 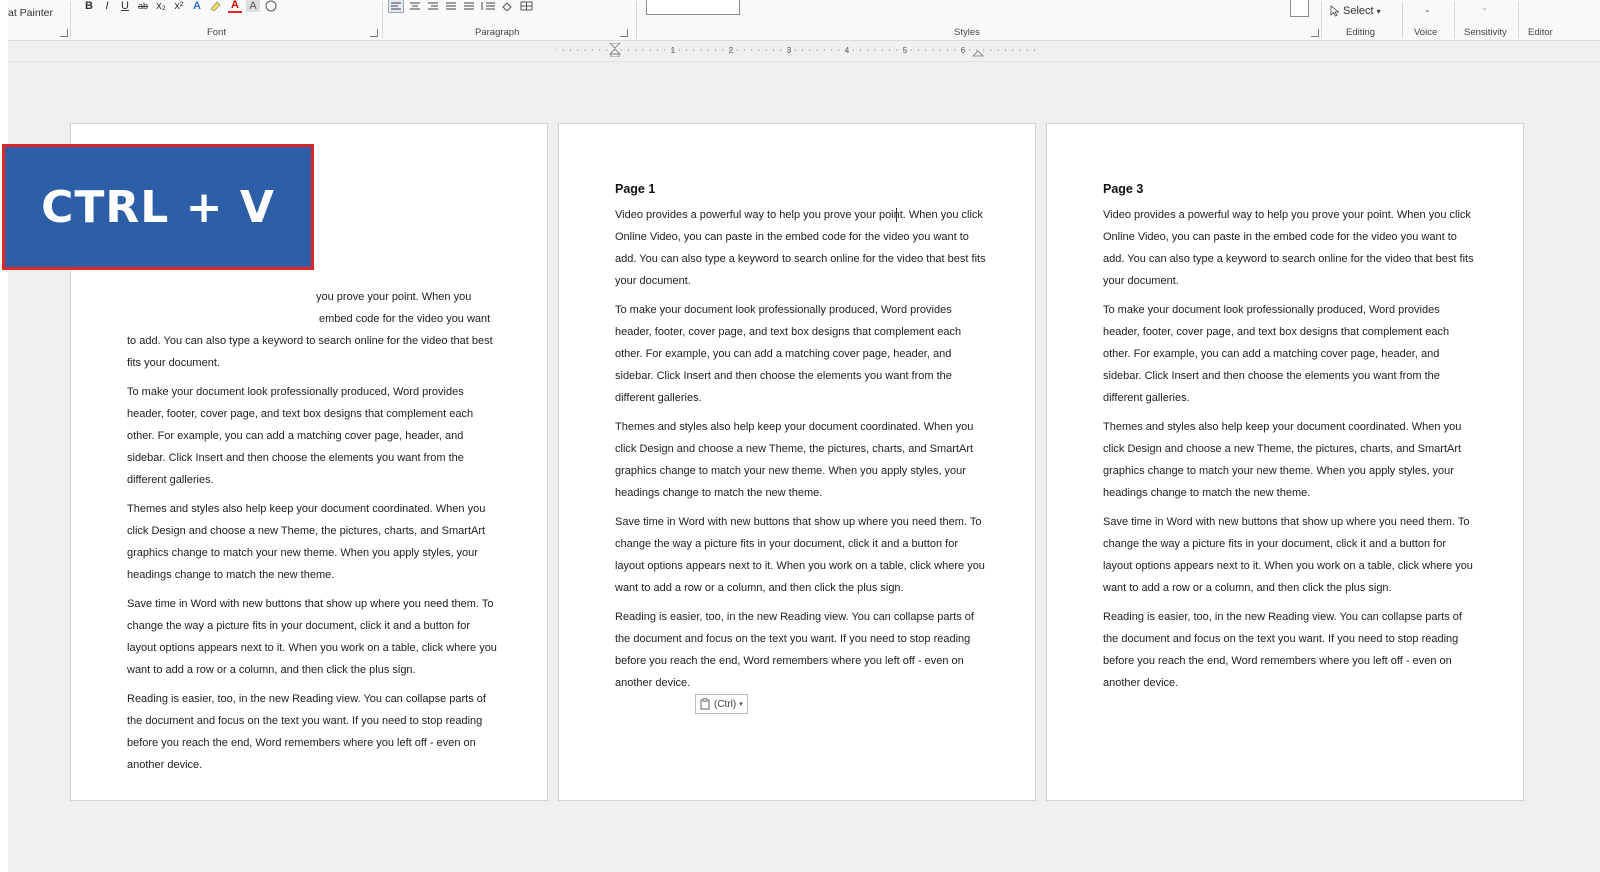 What do you see at coordinates (1315, 33) in the screenshot?
I see `styles-dialog-launcher-icon` at bounding box center [1315, 33].